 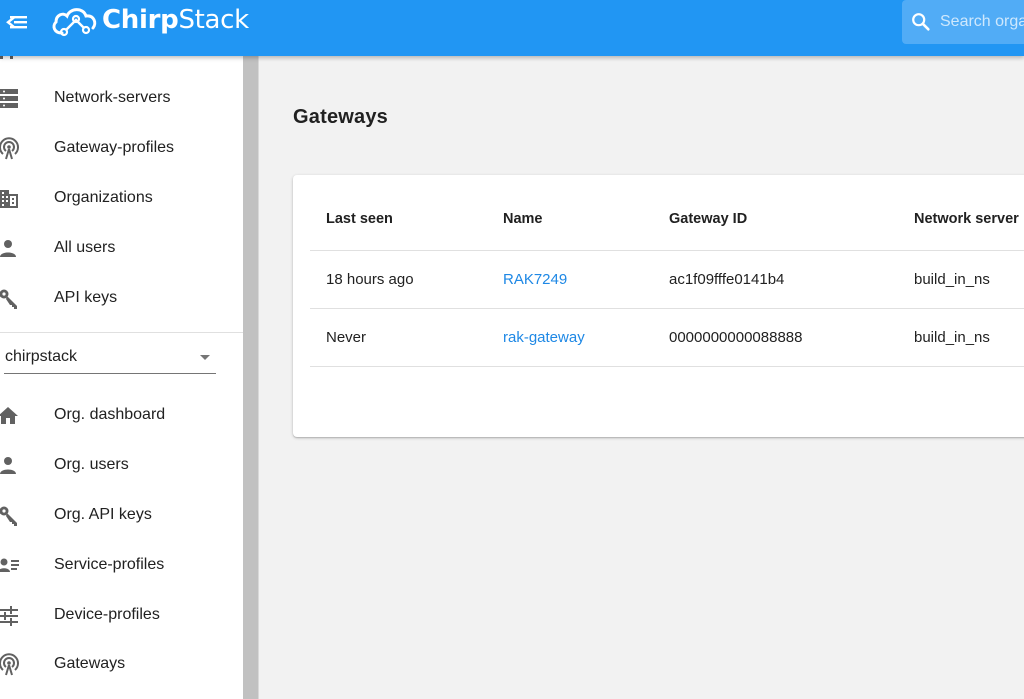 What do you see at coordinates (9, 415) in the screenshot?
I see `home-icon` at bounding box center [9, 415].